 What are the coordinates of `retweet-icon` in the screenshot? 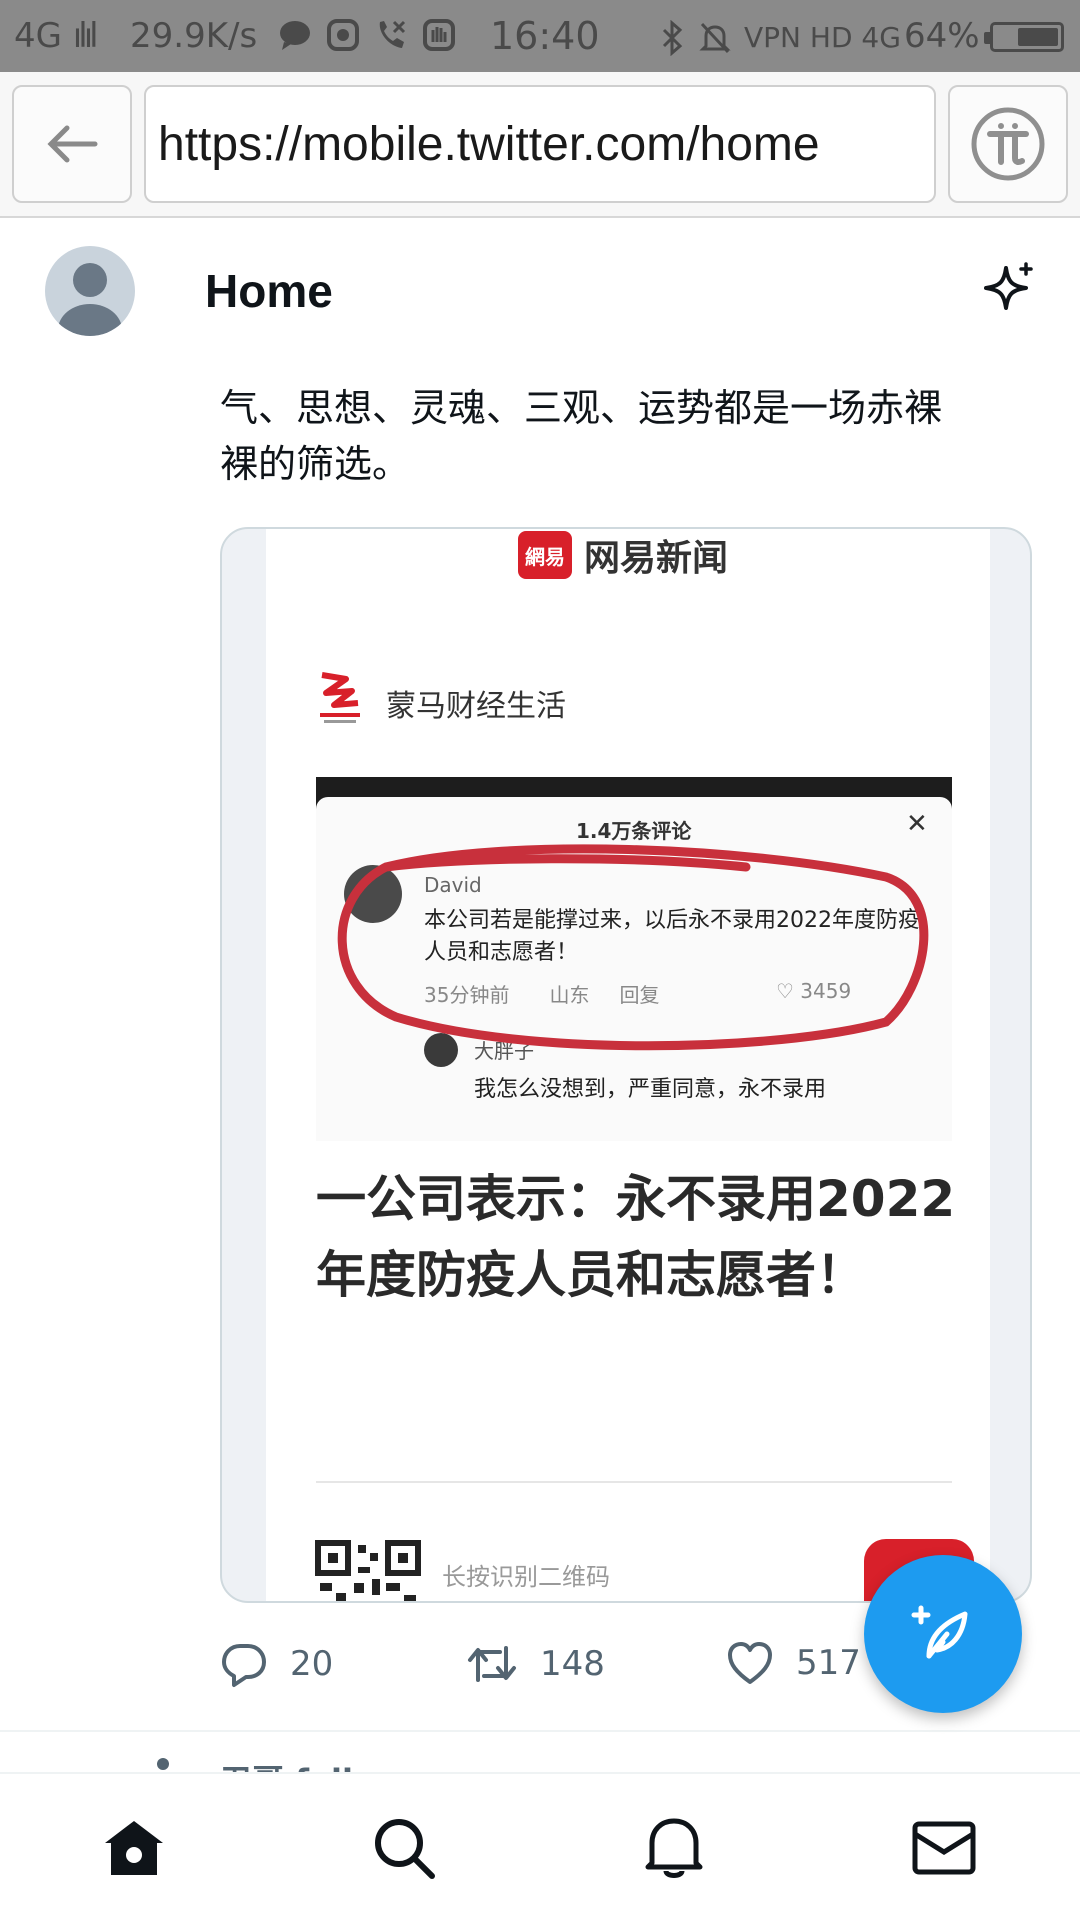 It's located at (492, 1664).